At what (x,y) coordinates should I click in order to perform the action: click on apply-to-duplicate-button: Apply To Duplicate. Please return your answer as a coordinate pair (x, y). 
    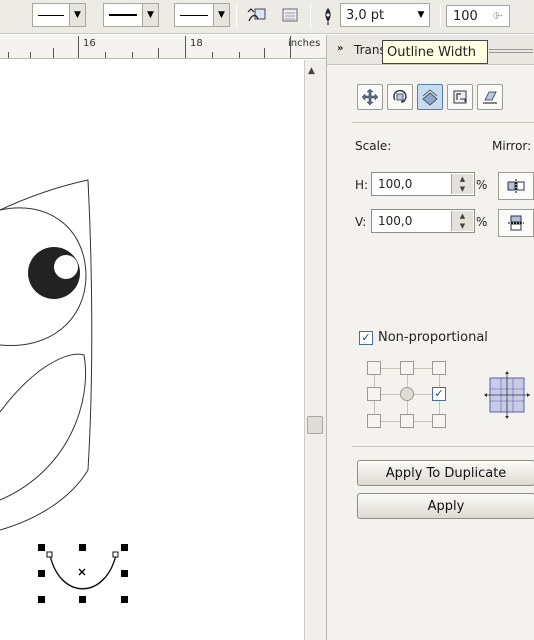
    Looking at the image, I should click on (445, 473).